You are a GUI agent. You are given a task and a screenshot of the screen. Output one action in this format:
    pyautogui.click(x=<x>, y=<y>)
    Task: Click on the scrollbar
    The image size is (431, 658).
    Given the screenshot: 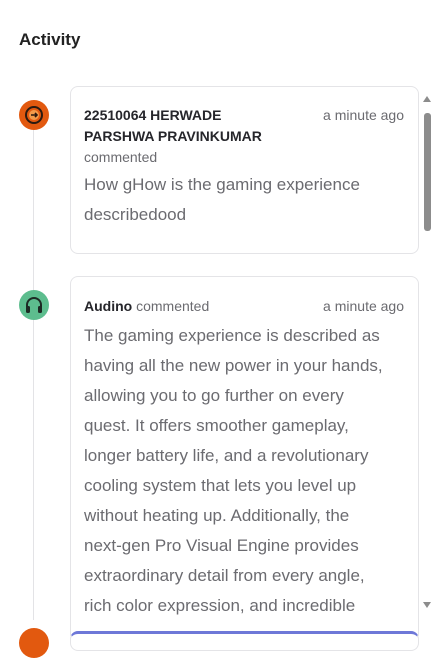 What is the action you would take?
    pyautogui.click(x=427, y=352)
    